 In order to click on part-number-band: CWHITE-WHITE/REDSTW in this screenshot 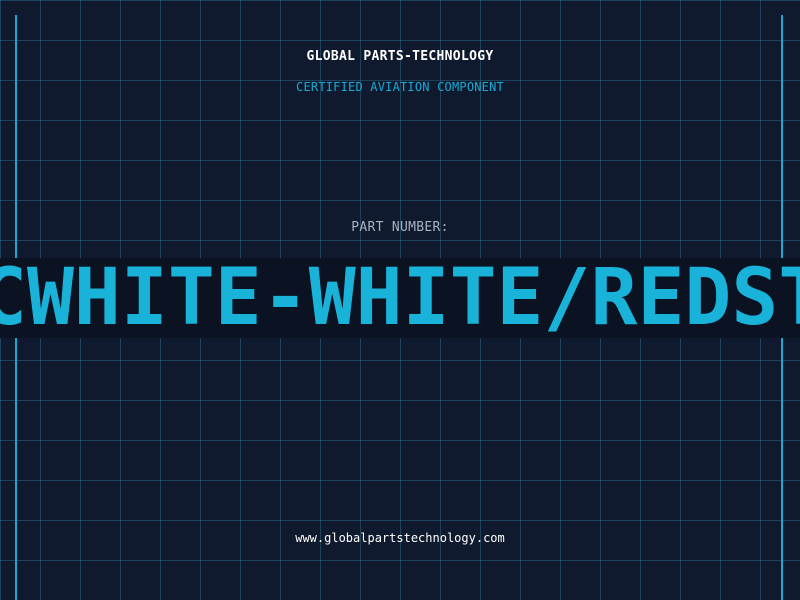, I will do `click(400, 298)`.